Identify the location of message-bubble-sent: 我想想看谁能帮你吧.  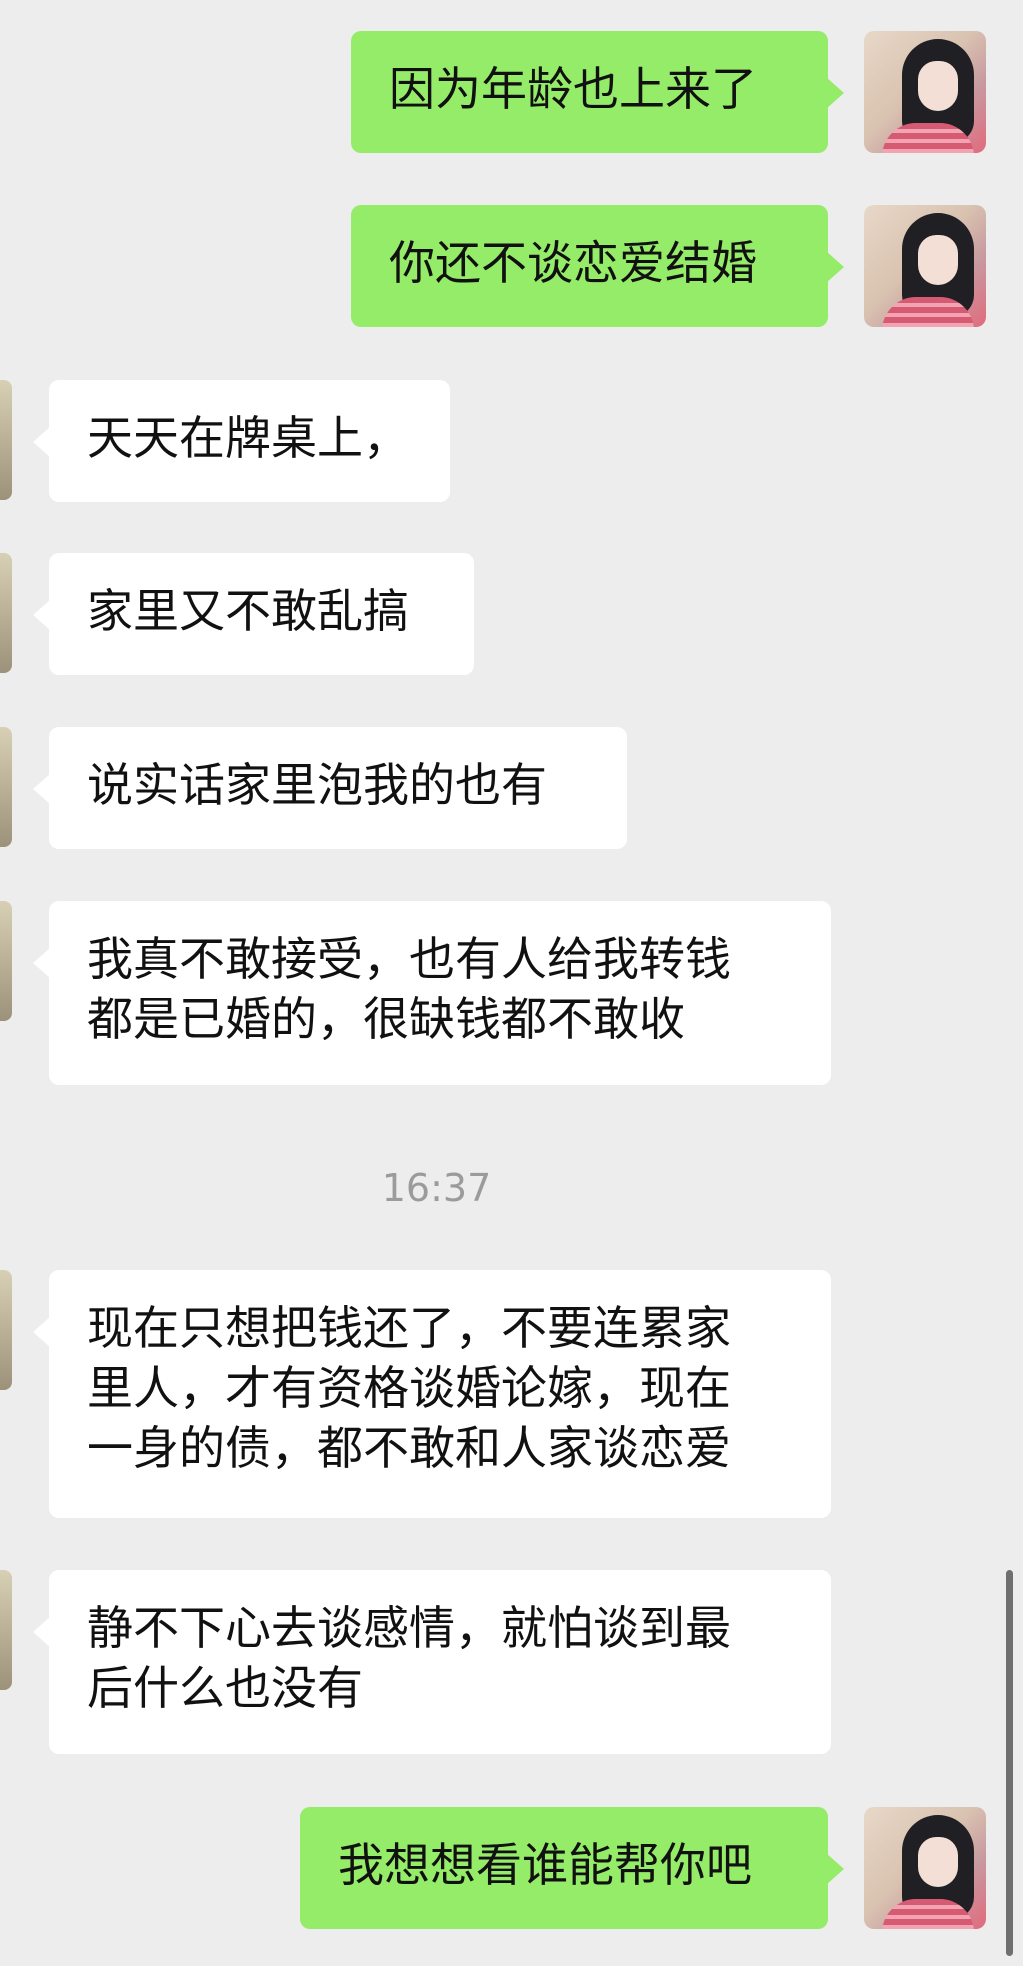
(572, 1868).